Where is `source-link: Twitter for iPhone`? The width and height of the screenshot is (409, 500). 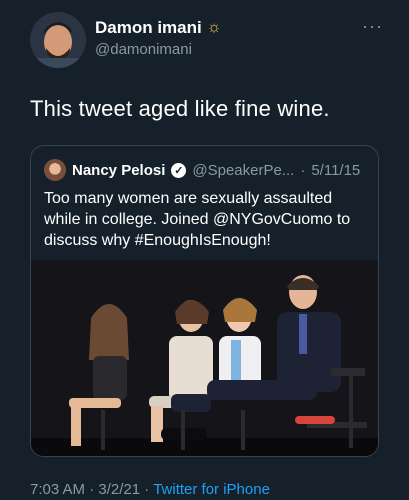 source-link: Twitter for iPhone is located at coordinates (211, 489).